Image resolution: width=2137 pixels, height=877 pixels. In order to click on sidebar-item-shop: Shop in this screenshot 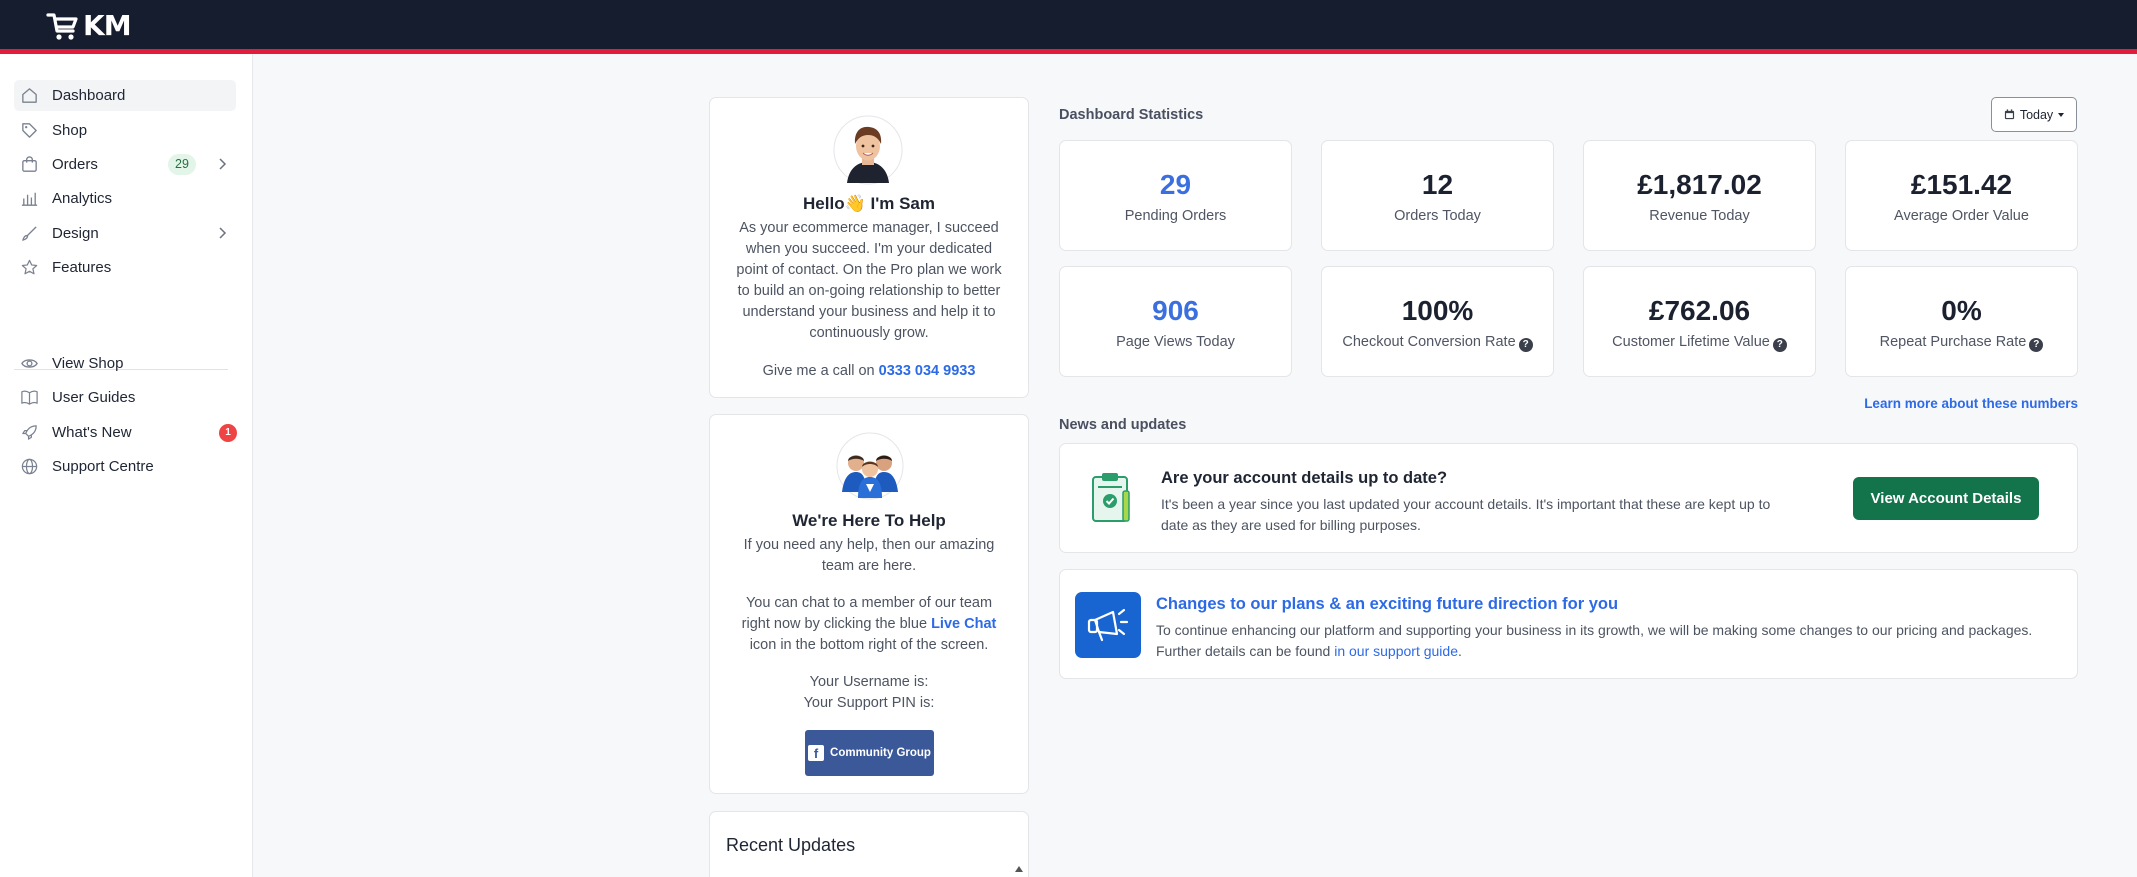, I will do `click(125, 130)`.